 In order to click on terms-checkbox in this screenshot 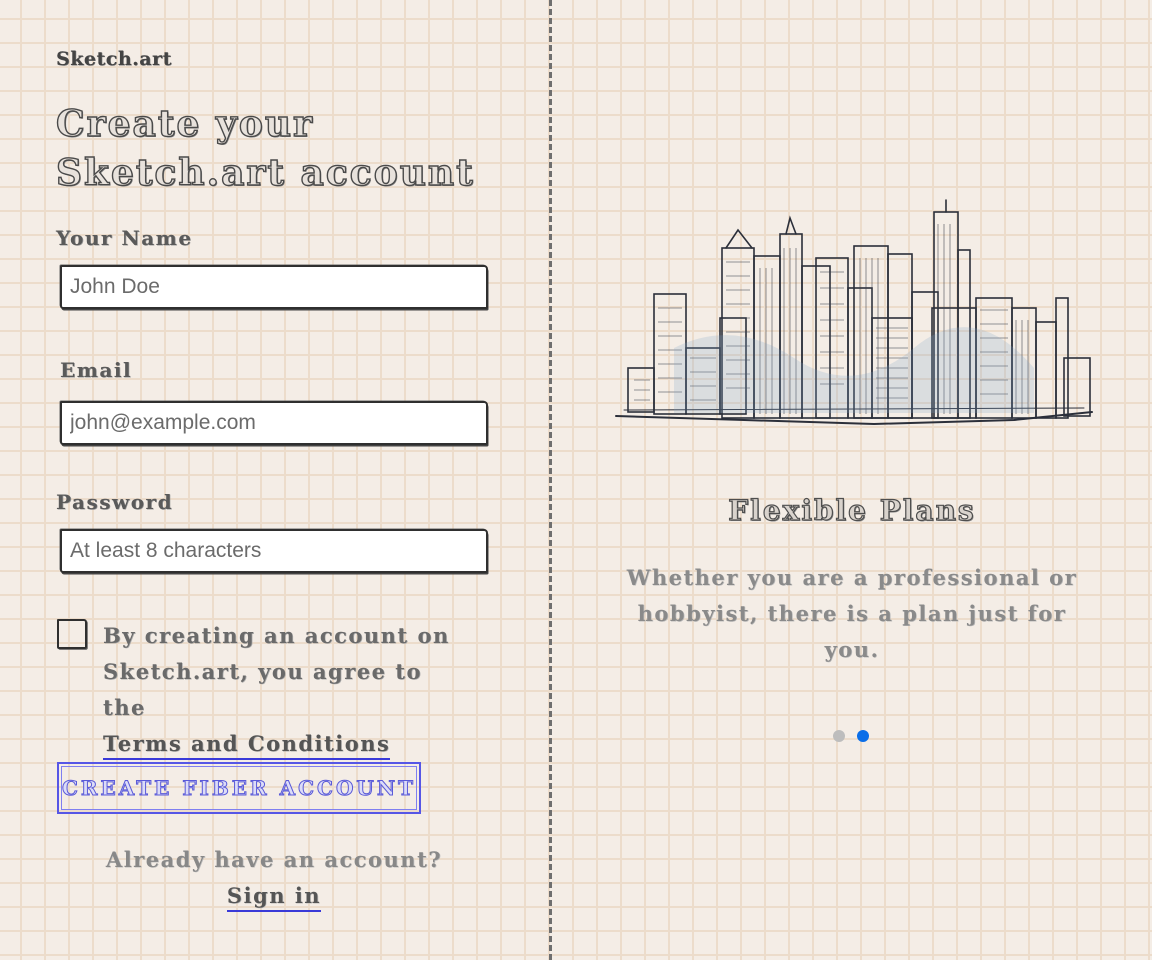, I will do `click(72, 634)`.